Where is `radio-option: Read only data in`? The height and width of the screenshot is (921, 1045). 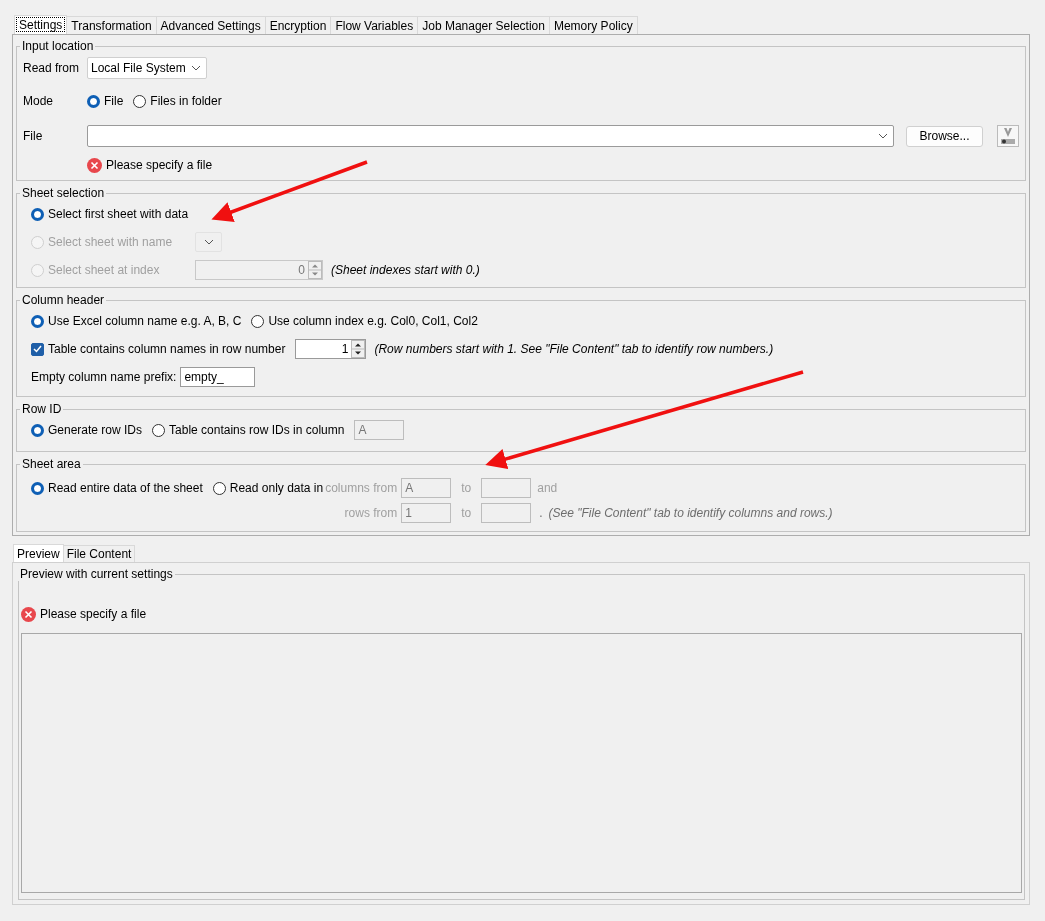 radio-option: Read only data in is located at coordinates (268, 488).